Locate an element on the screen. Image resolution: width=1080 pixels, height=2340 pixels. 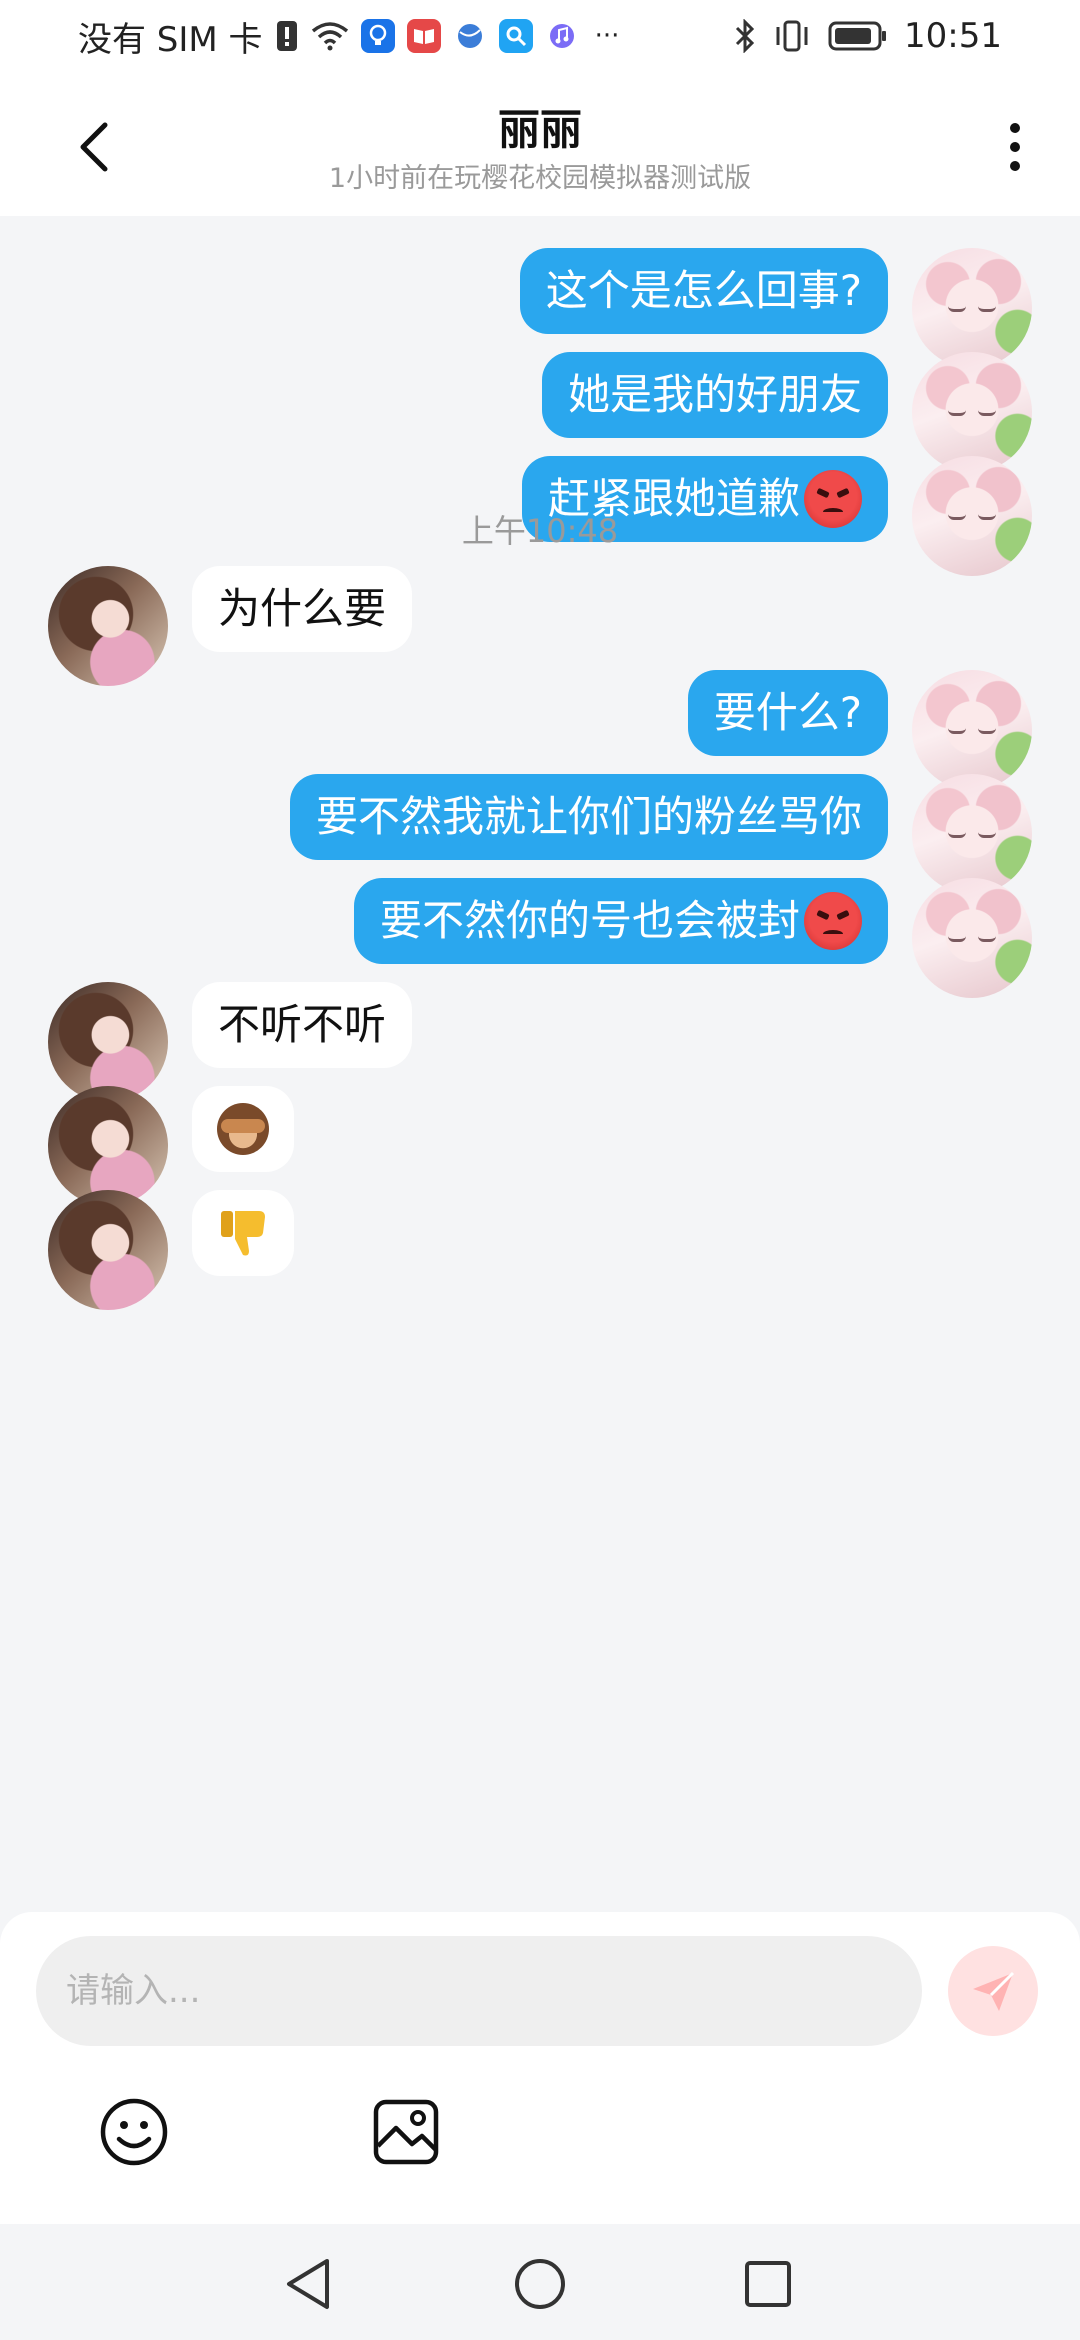
triangle-back-icon is located at coordinates (308, 2284).